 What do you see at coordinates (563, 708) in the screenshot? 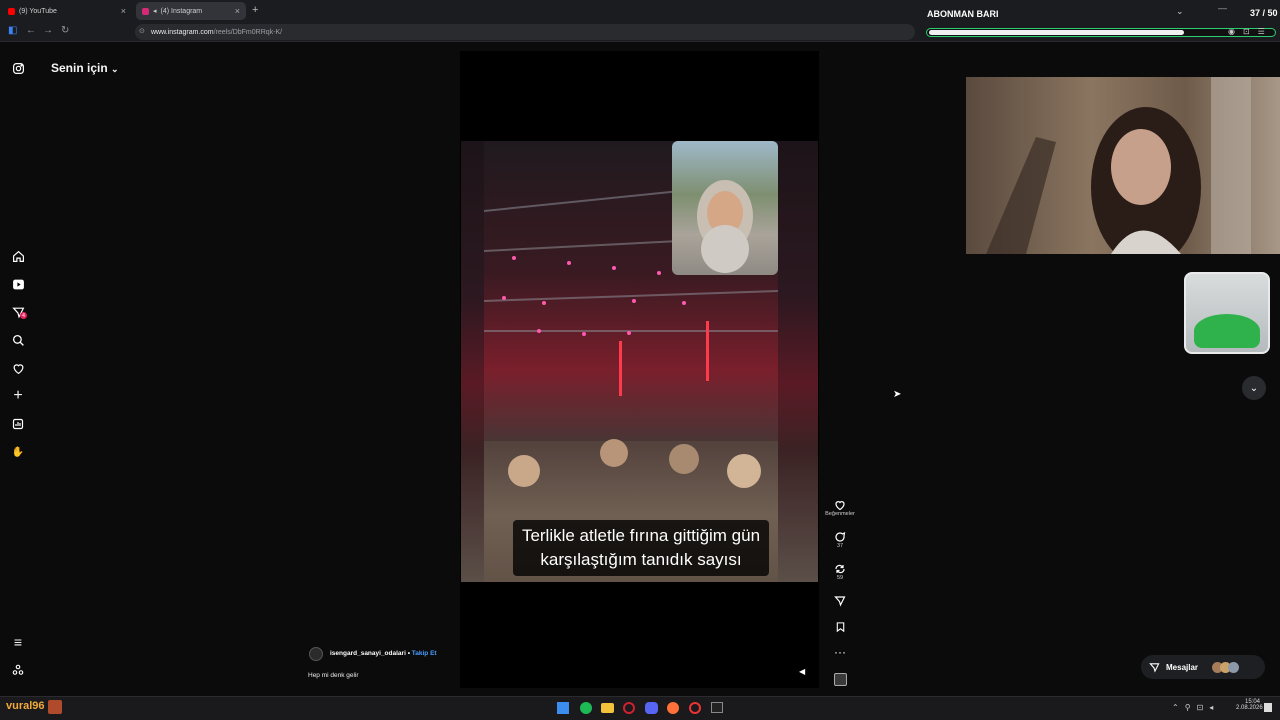
I see `start-icon` at bounding box center [563, 708].